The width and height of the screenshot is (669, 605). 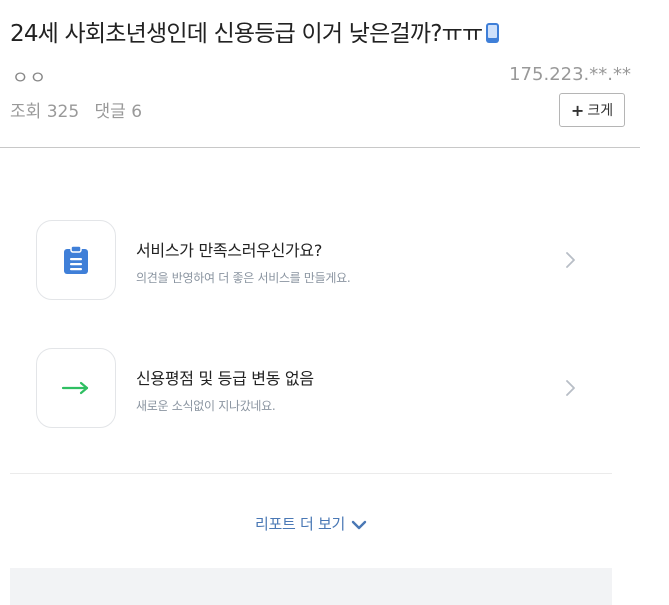 I want to click on arrow-right-icon, so click(x=75, y=388).